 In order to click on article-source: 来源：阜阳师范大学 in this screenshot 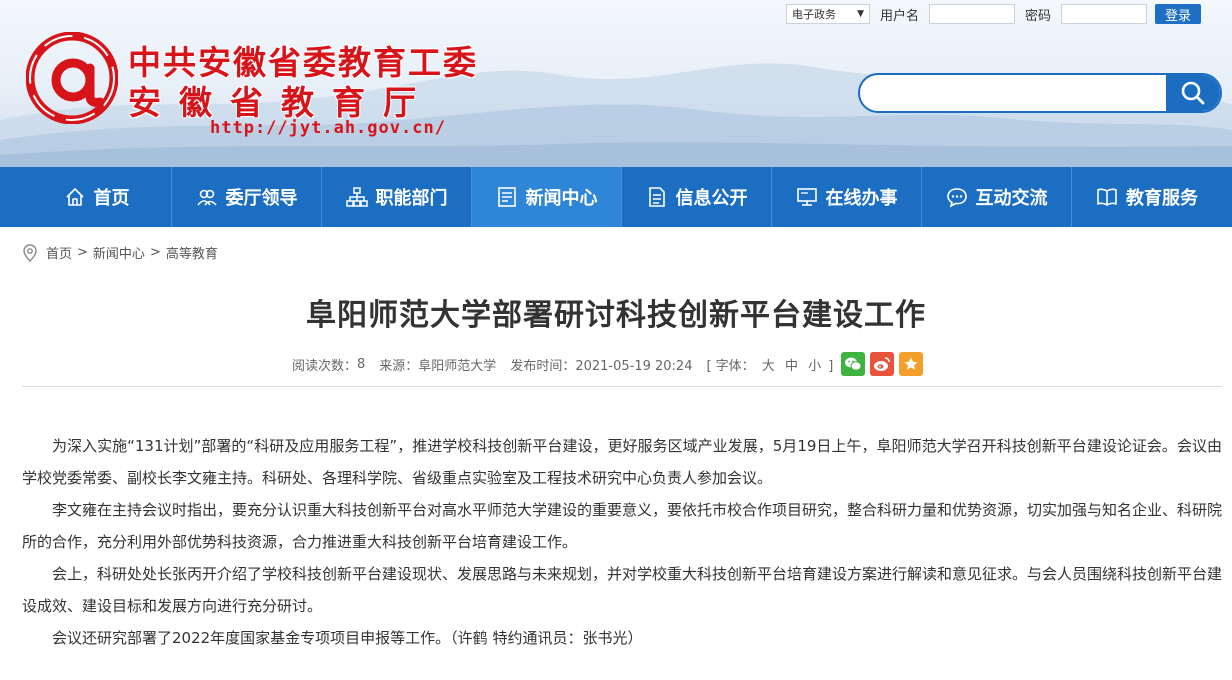, I will do `click(438, 366)`.